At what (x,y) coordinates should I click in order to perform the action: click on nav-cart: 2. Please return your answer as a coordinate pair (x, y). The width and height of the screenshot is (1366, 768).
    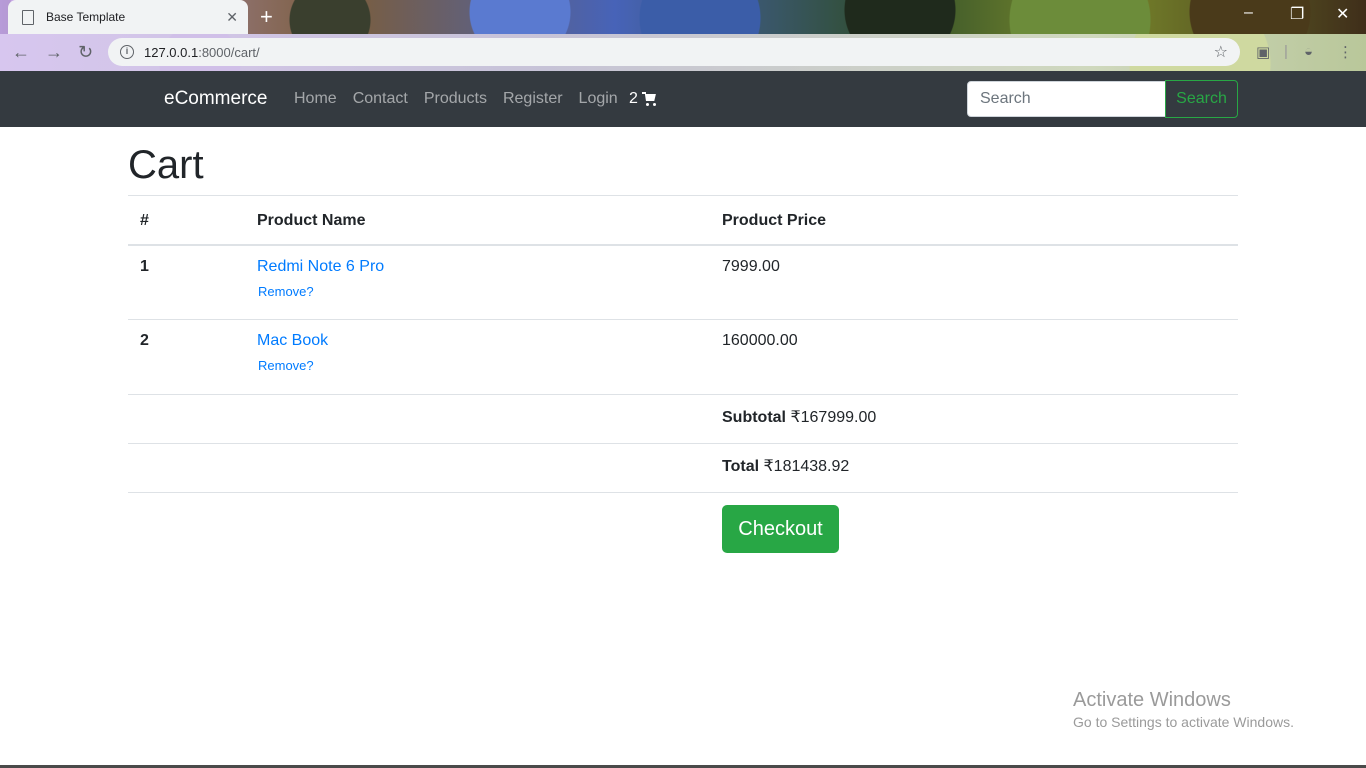
    Looking at the image, I should click on (643, 99).